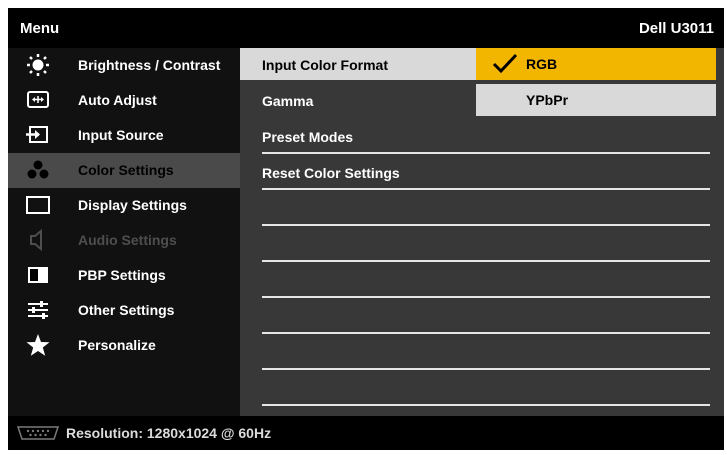  Describe the element at coordinates (475, 137) in the screenshot. I see `submenu-item-preset-modes: Preset Modes` at that location.